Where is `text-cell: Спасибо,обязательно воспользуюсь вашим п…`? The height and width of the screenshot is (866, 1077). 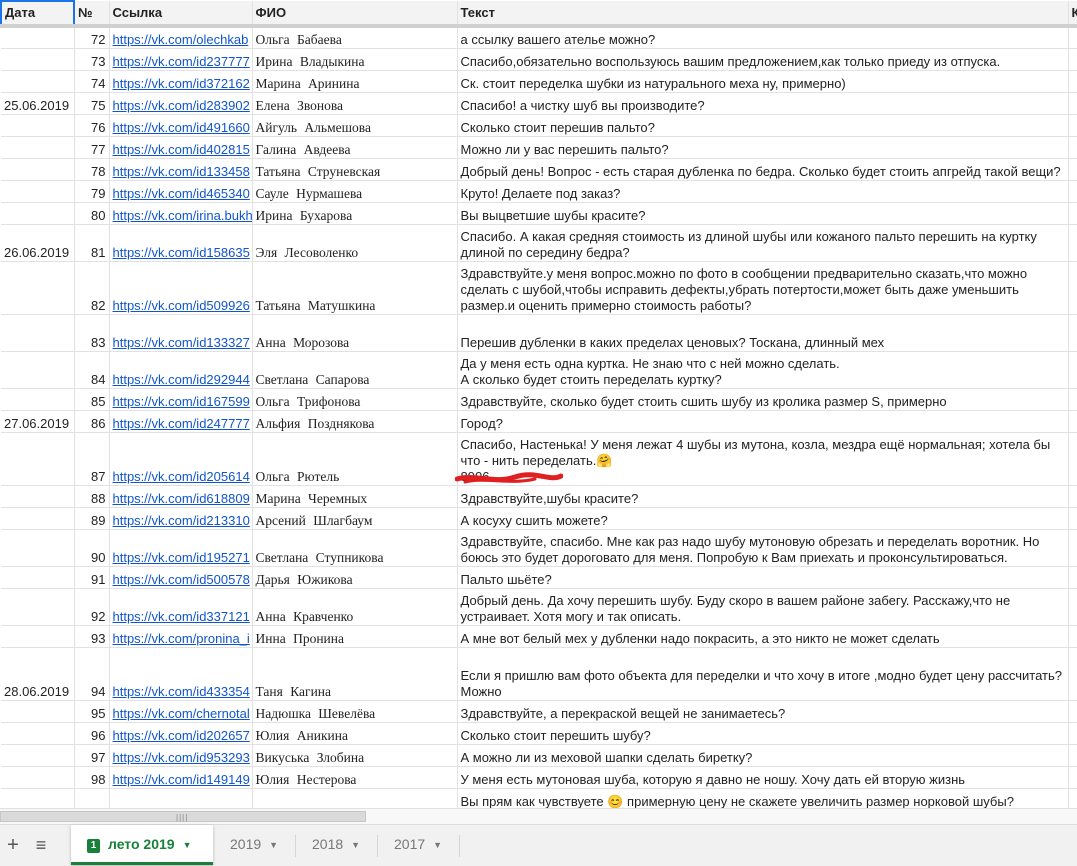
text-cell: Спасибо,обязательно воспользуюсь вашим п… is located at coordinates (763, 59).